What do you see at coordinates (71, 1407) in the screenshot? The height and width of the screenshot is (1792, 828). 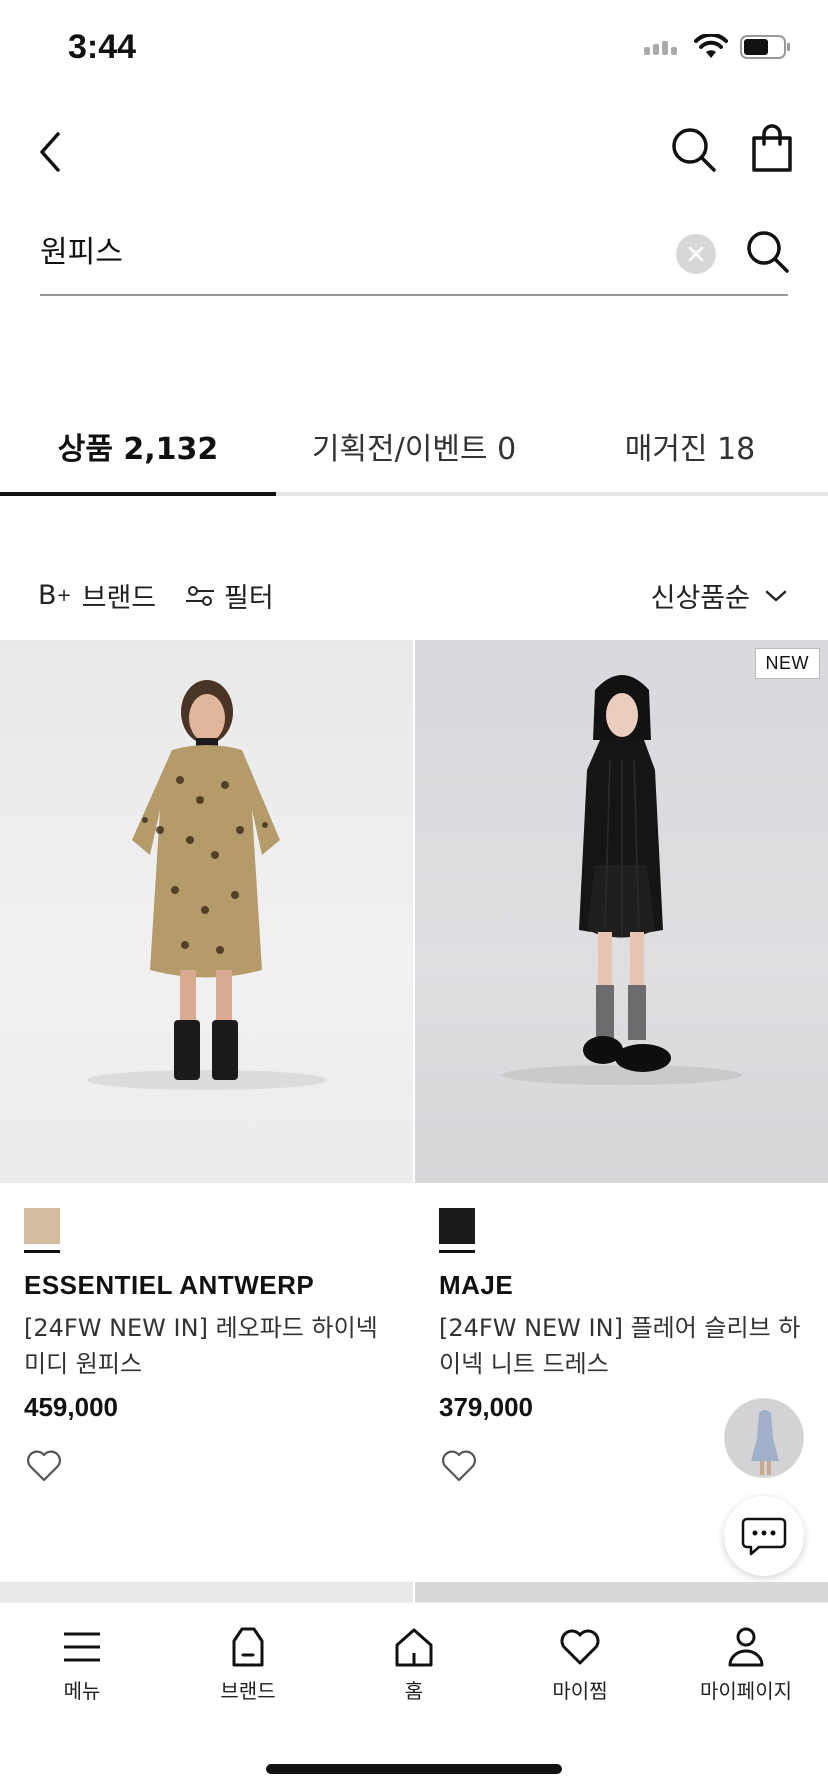 I see `product-price: 459,000` at bounding box center [71, 1407].